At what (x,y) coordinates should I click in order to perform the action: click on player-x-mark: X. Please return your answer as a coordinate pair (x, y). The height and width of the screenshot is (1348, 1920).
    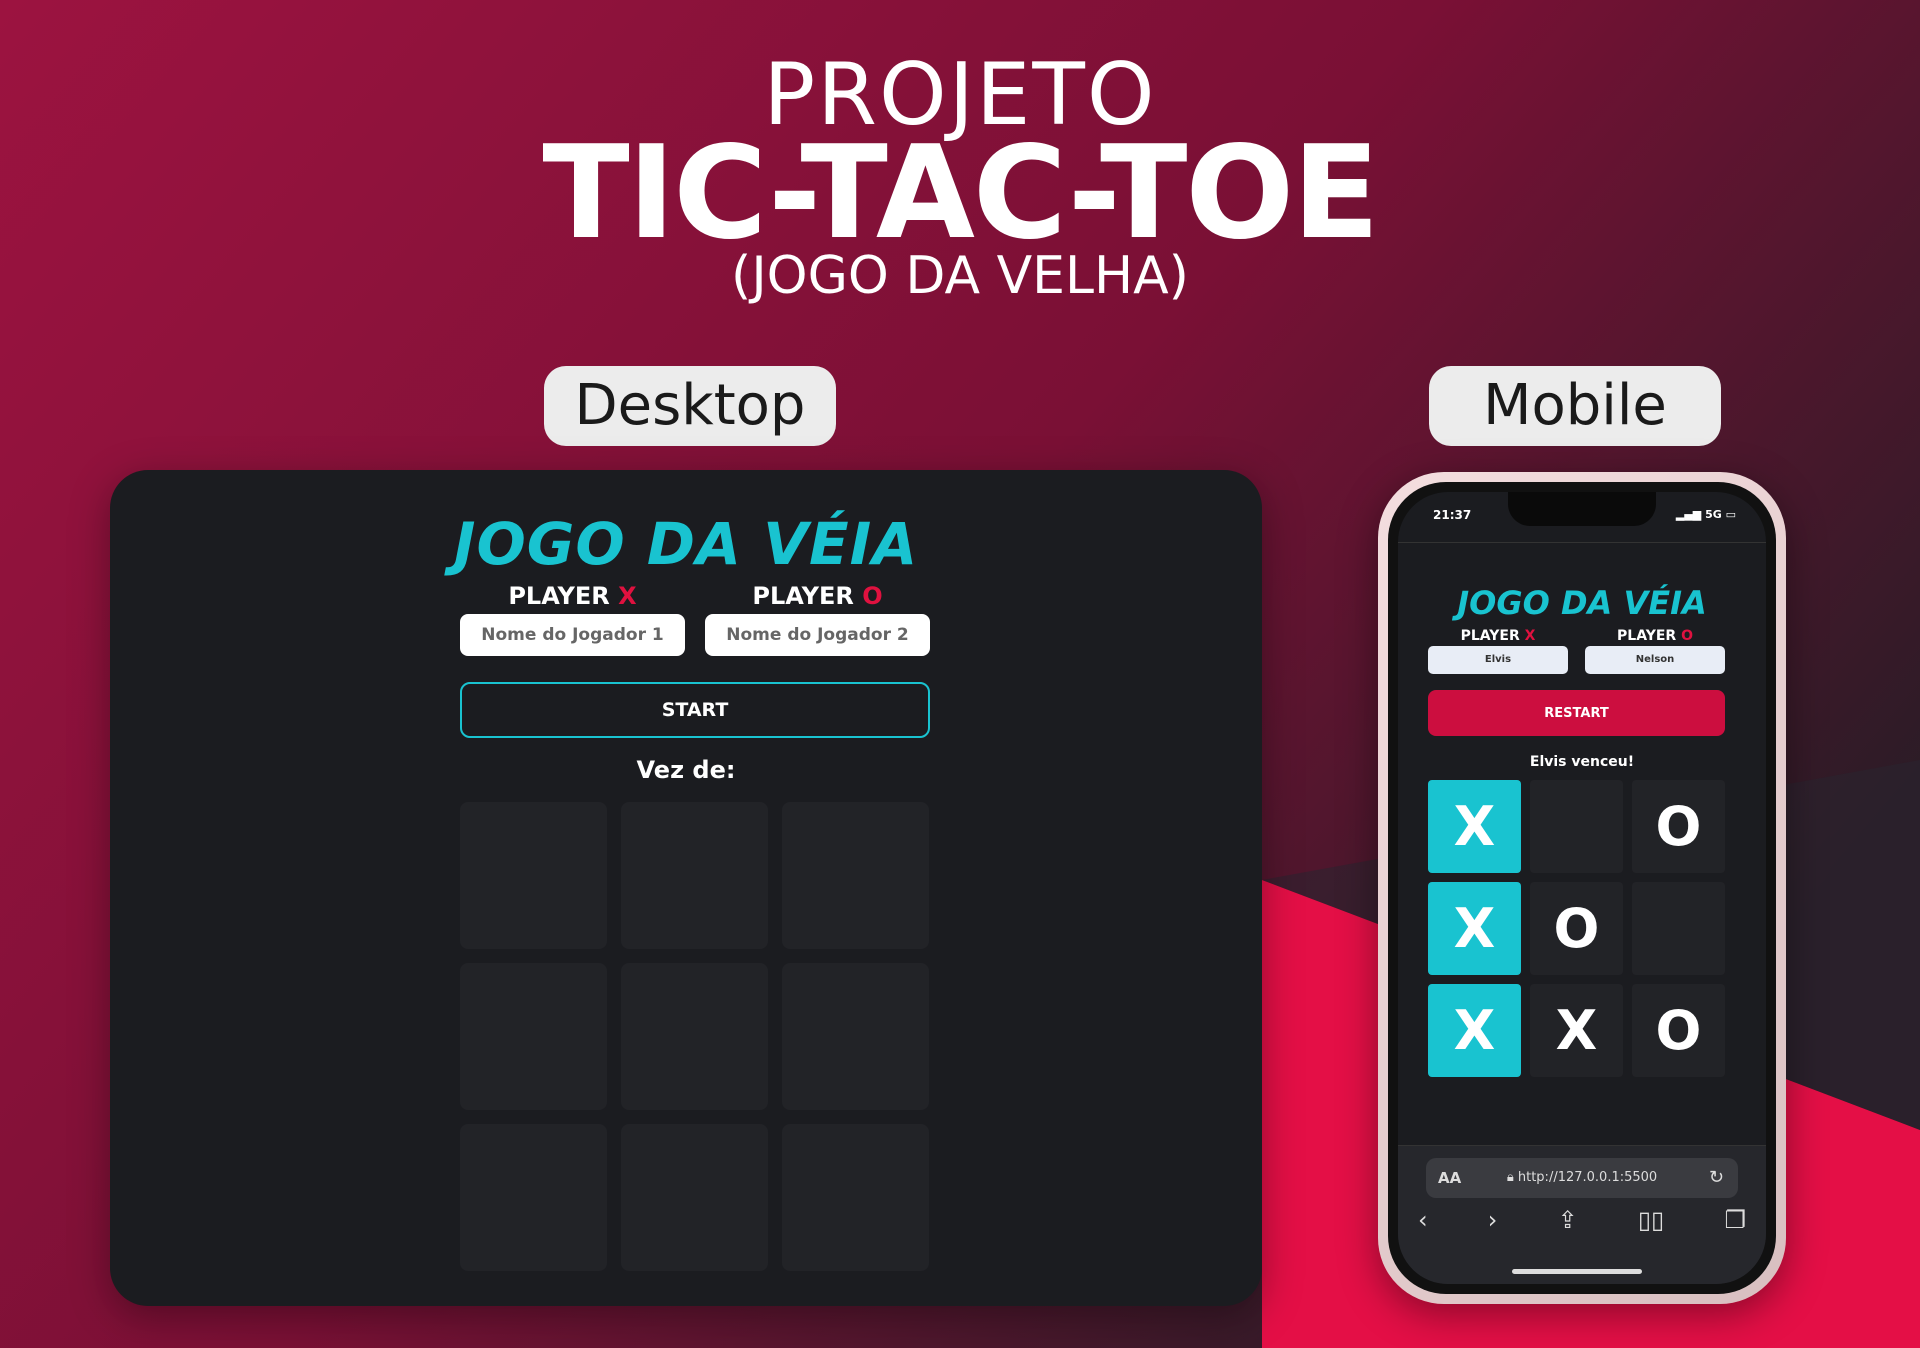
    Looking at the image, I should click on (627, 596).